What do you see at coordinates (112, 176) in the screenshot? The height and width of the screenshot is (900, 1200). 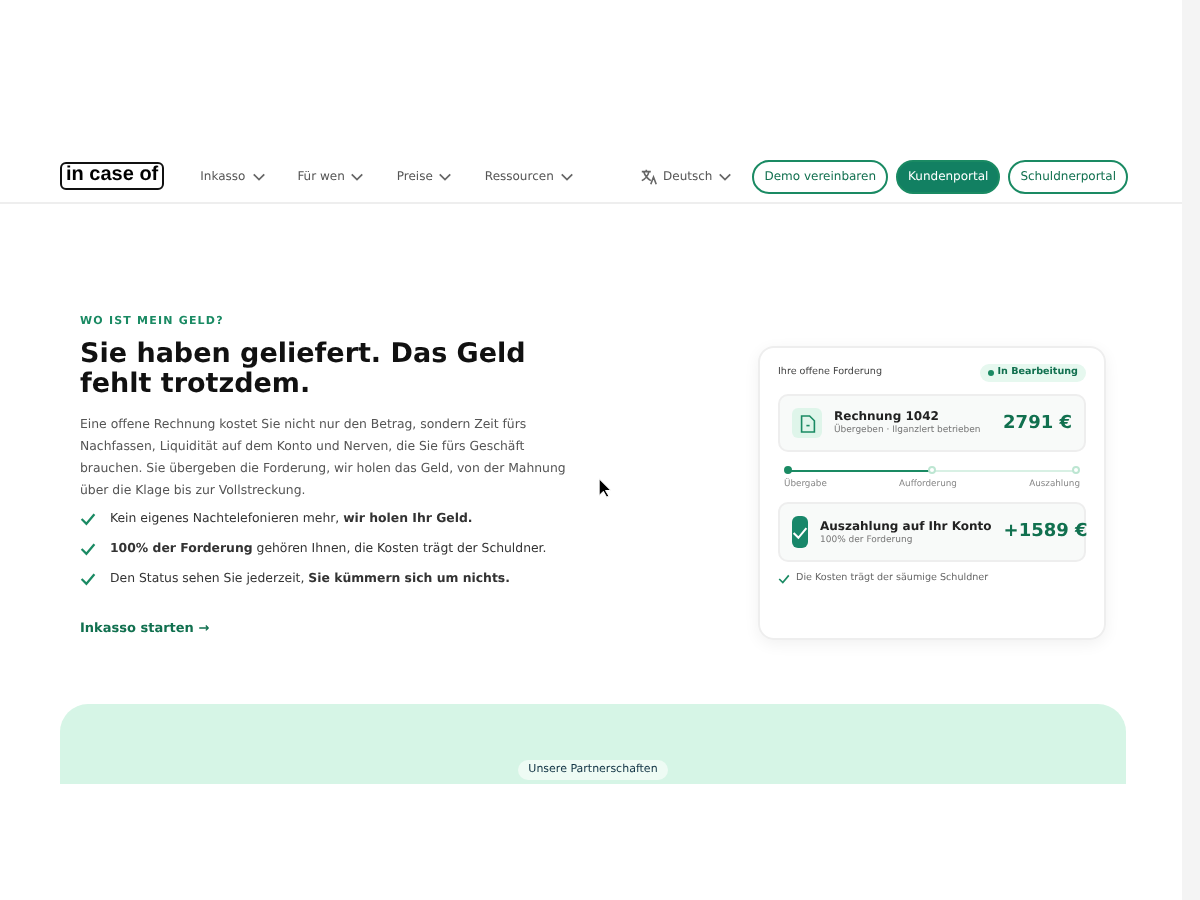 I see `logo: in case of` at bounding box center [112, 176].